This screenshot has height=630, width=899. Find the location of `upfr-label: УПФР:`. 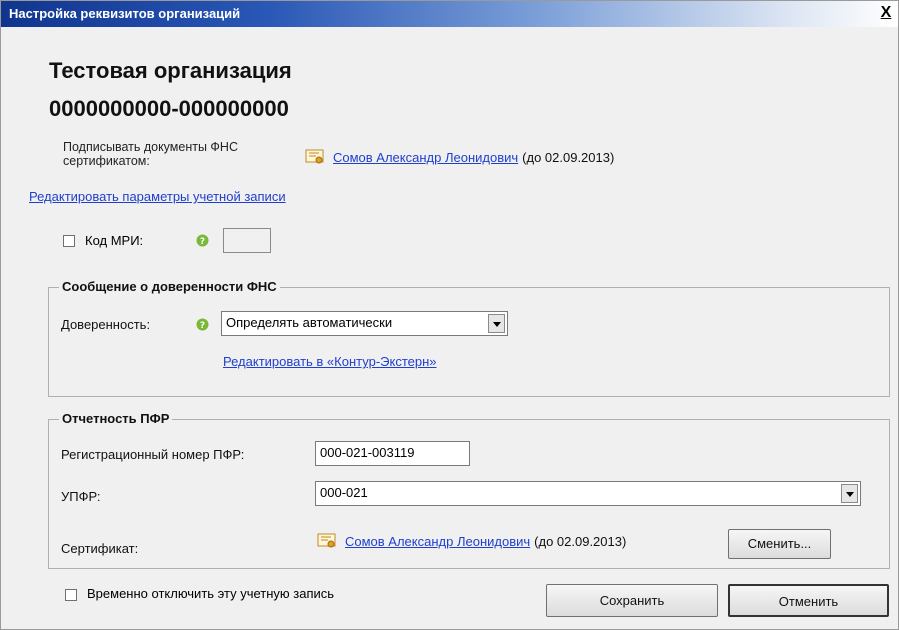

upfr-label: УПФР: is located at coordinates (81, 496).